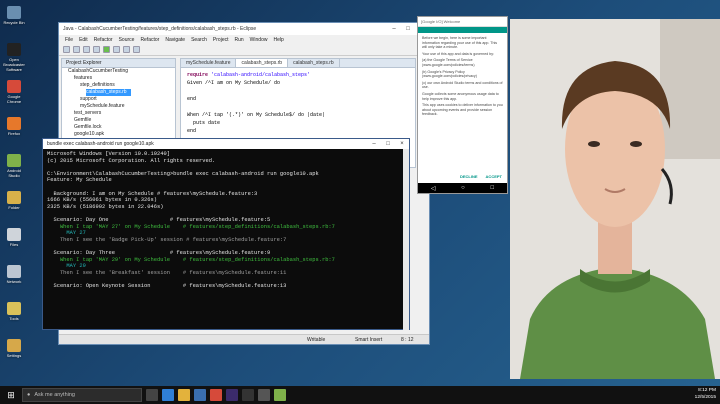 The image size is (720, 404). I want to click on tree-row: Gemfile, so click(118, 120).